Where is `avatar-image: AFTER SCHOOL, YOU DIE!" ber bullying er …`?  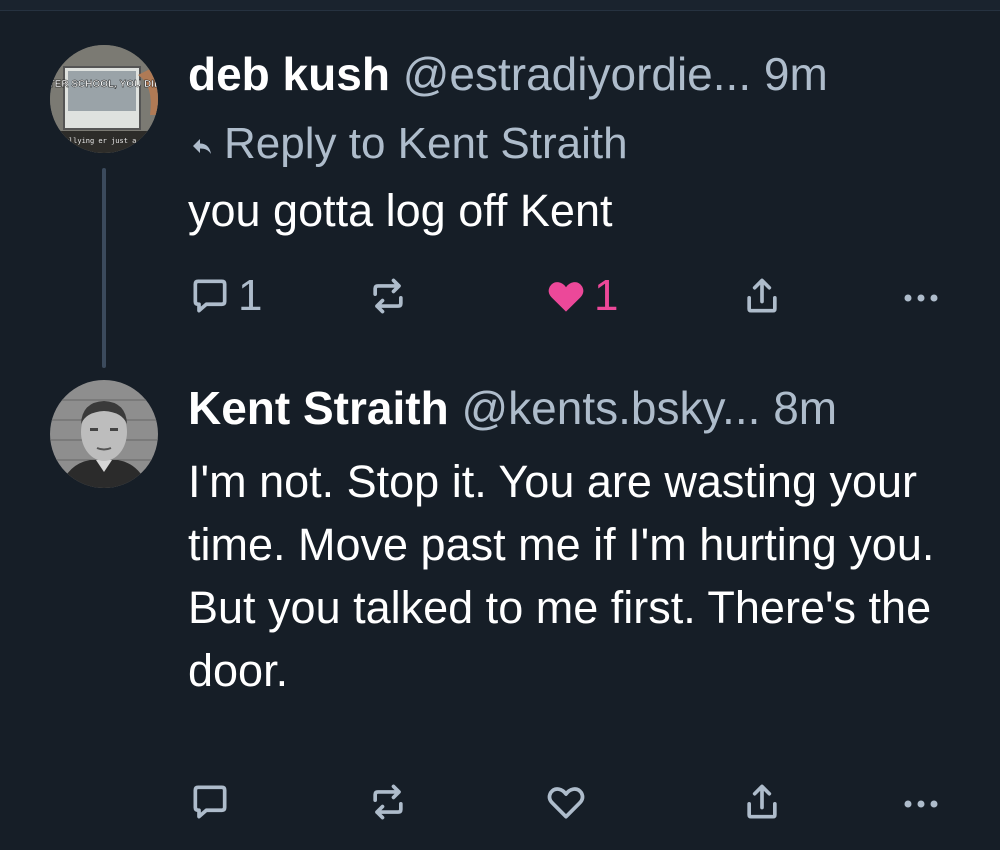
avatar-image: AFTER SCHOOL, YOU DIE!" ber bullying er … is located at coordinates (104, 99).